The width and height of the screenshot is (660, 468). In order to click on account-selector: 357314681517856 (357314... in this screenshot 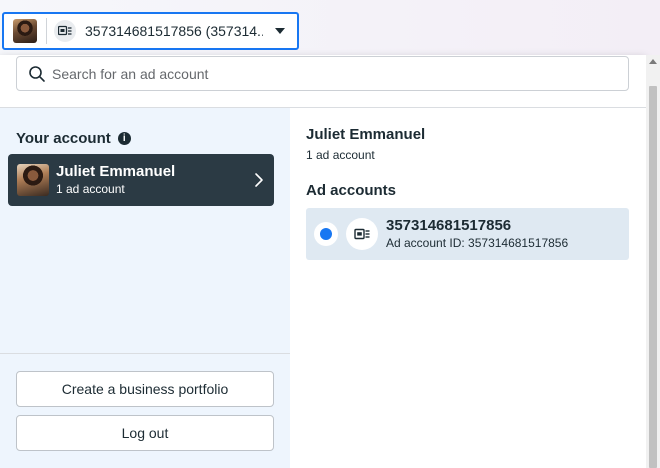, I will do `click(150, 31)`.